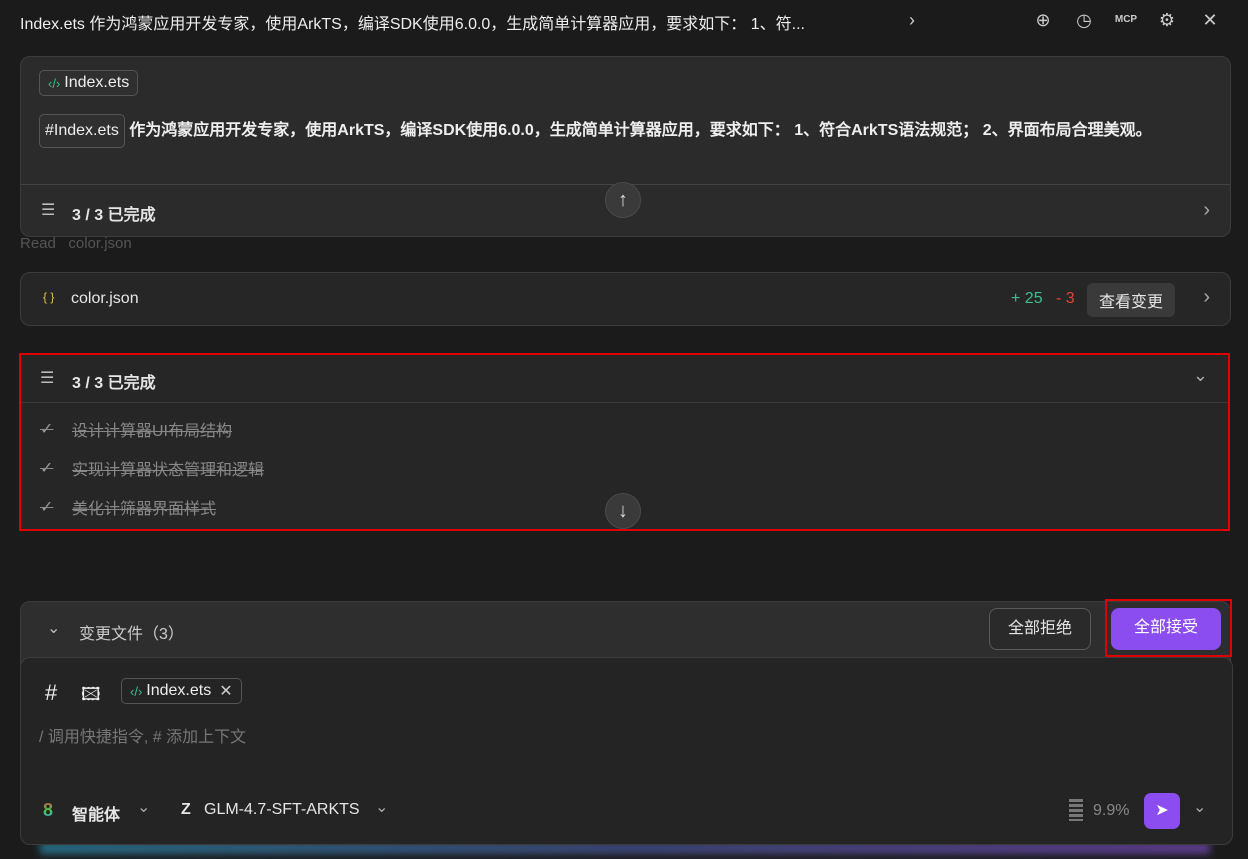  What do you see at coordinates (142, 735) in the screenshot?
I see `chat-input: / 调用快捷指令, # 添加上下文` at bounding box center [142, 735].